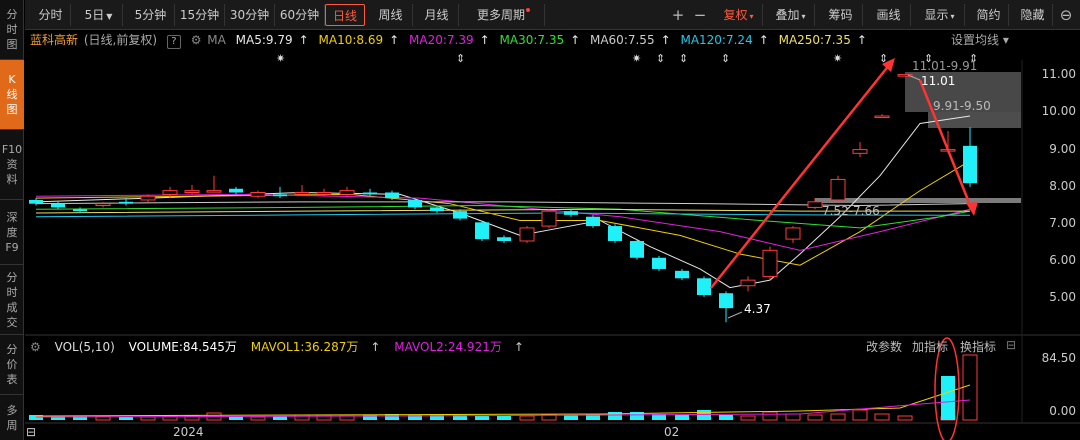  I want to click on price-tick: 9.00, so click(1062, 149).